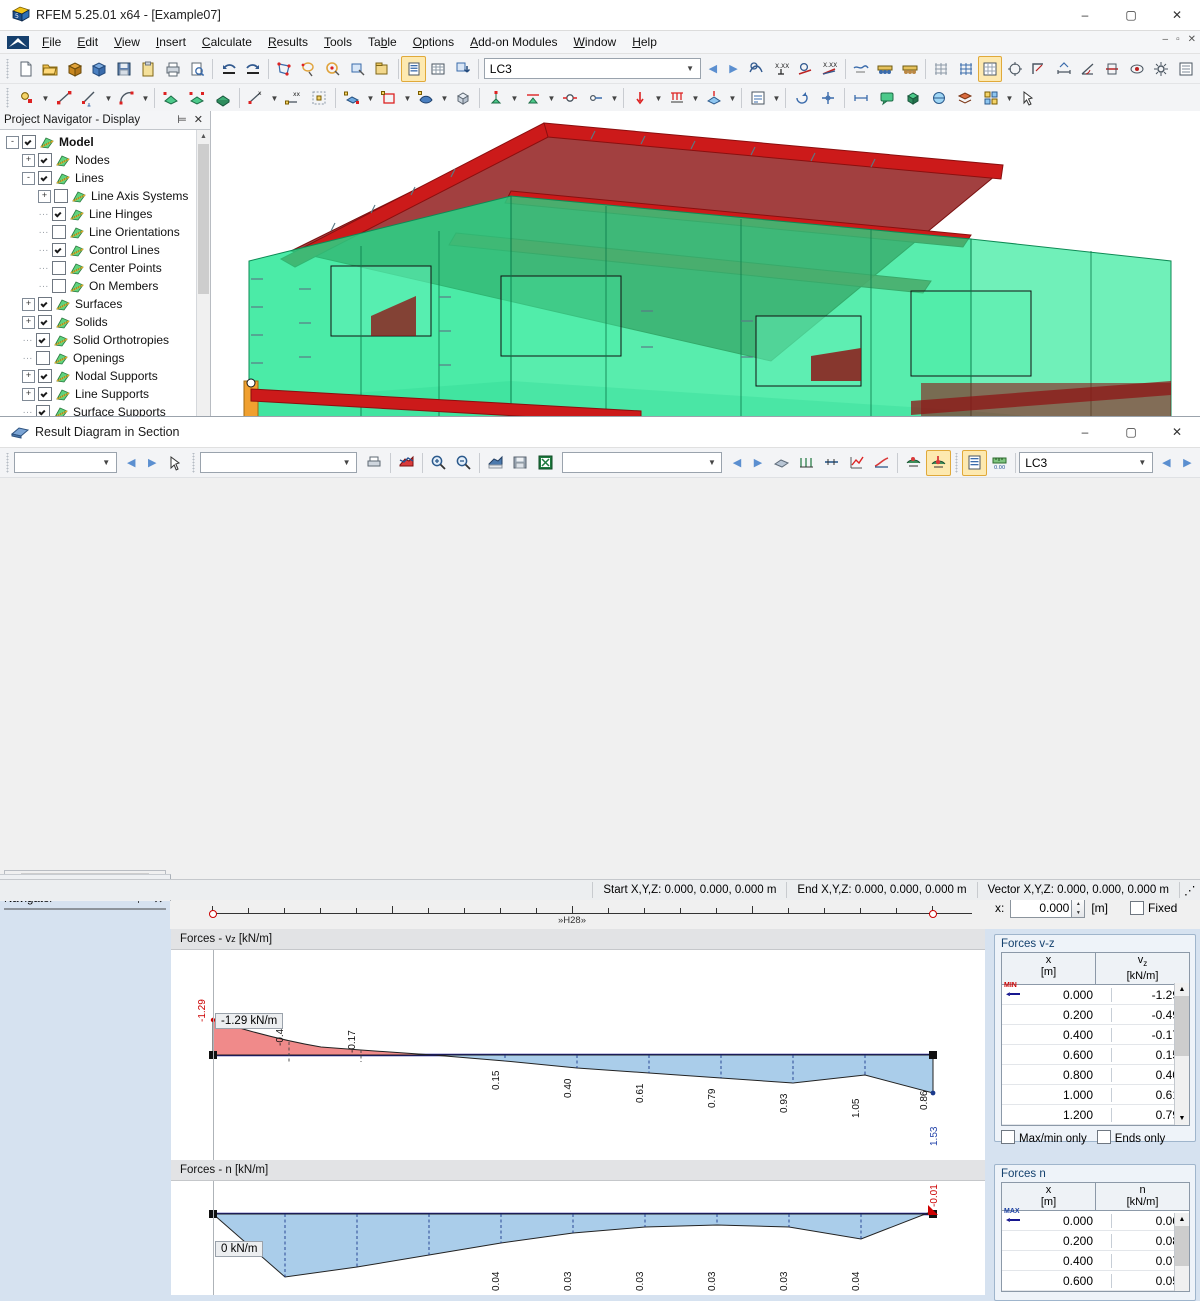  Describe the element at coordinates (105, 268) in the screenshot. I see `tree-item-center-points: ··· Center Points` at that location.